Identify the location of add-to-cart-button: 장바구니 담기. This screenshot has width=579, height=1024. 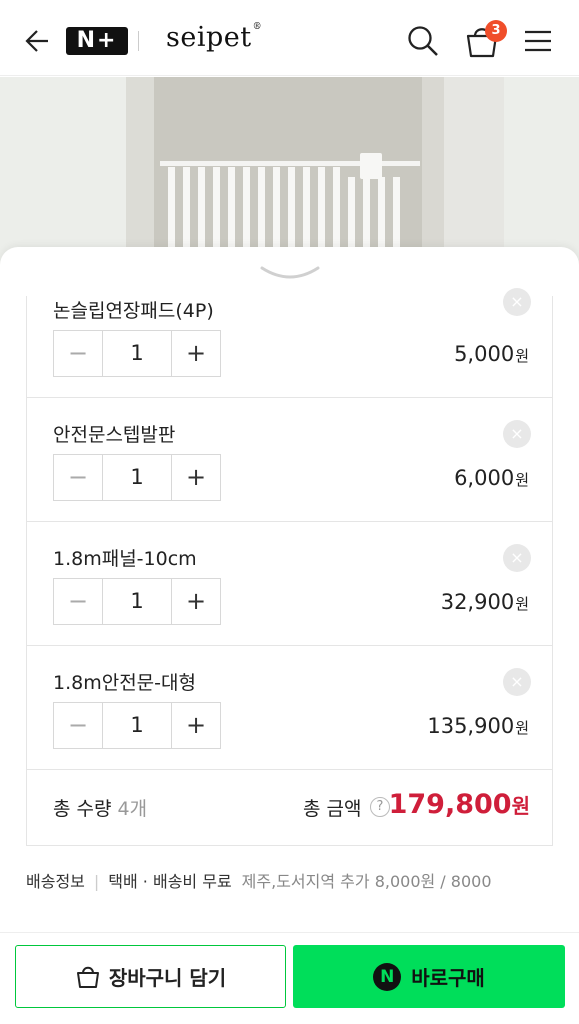
(150, 976).